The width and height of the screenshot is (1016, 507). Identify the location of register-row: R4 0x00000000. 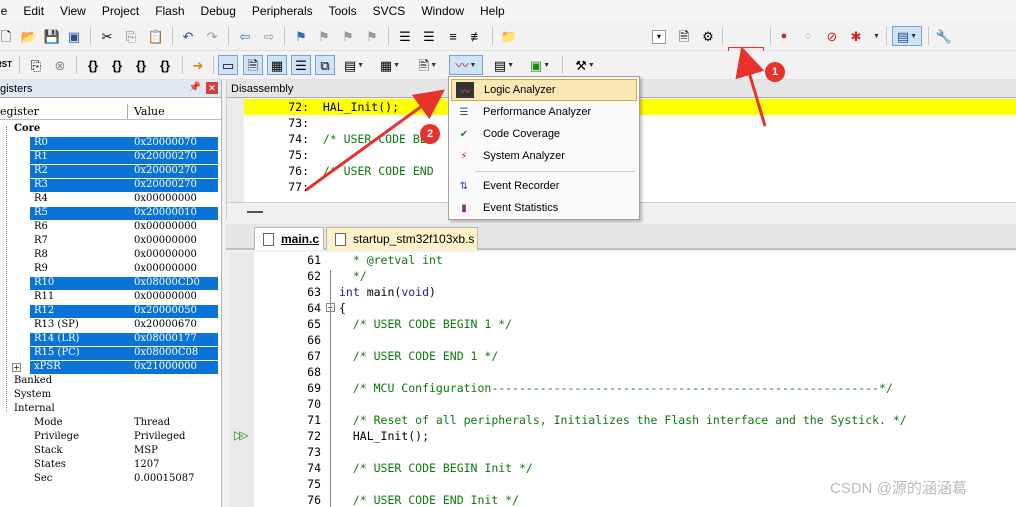
(111, 199).